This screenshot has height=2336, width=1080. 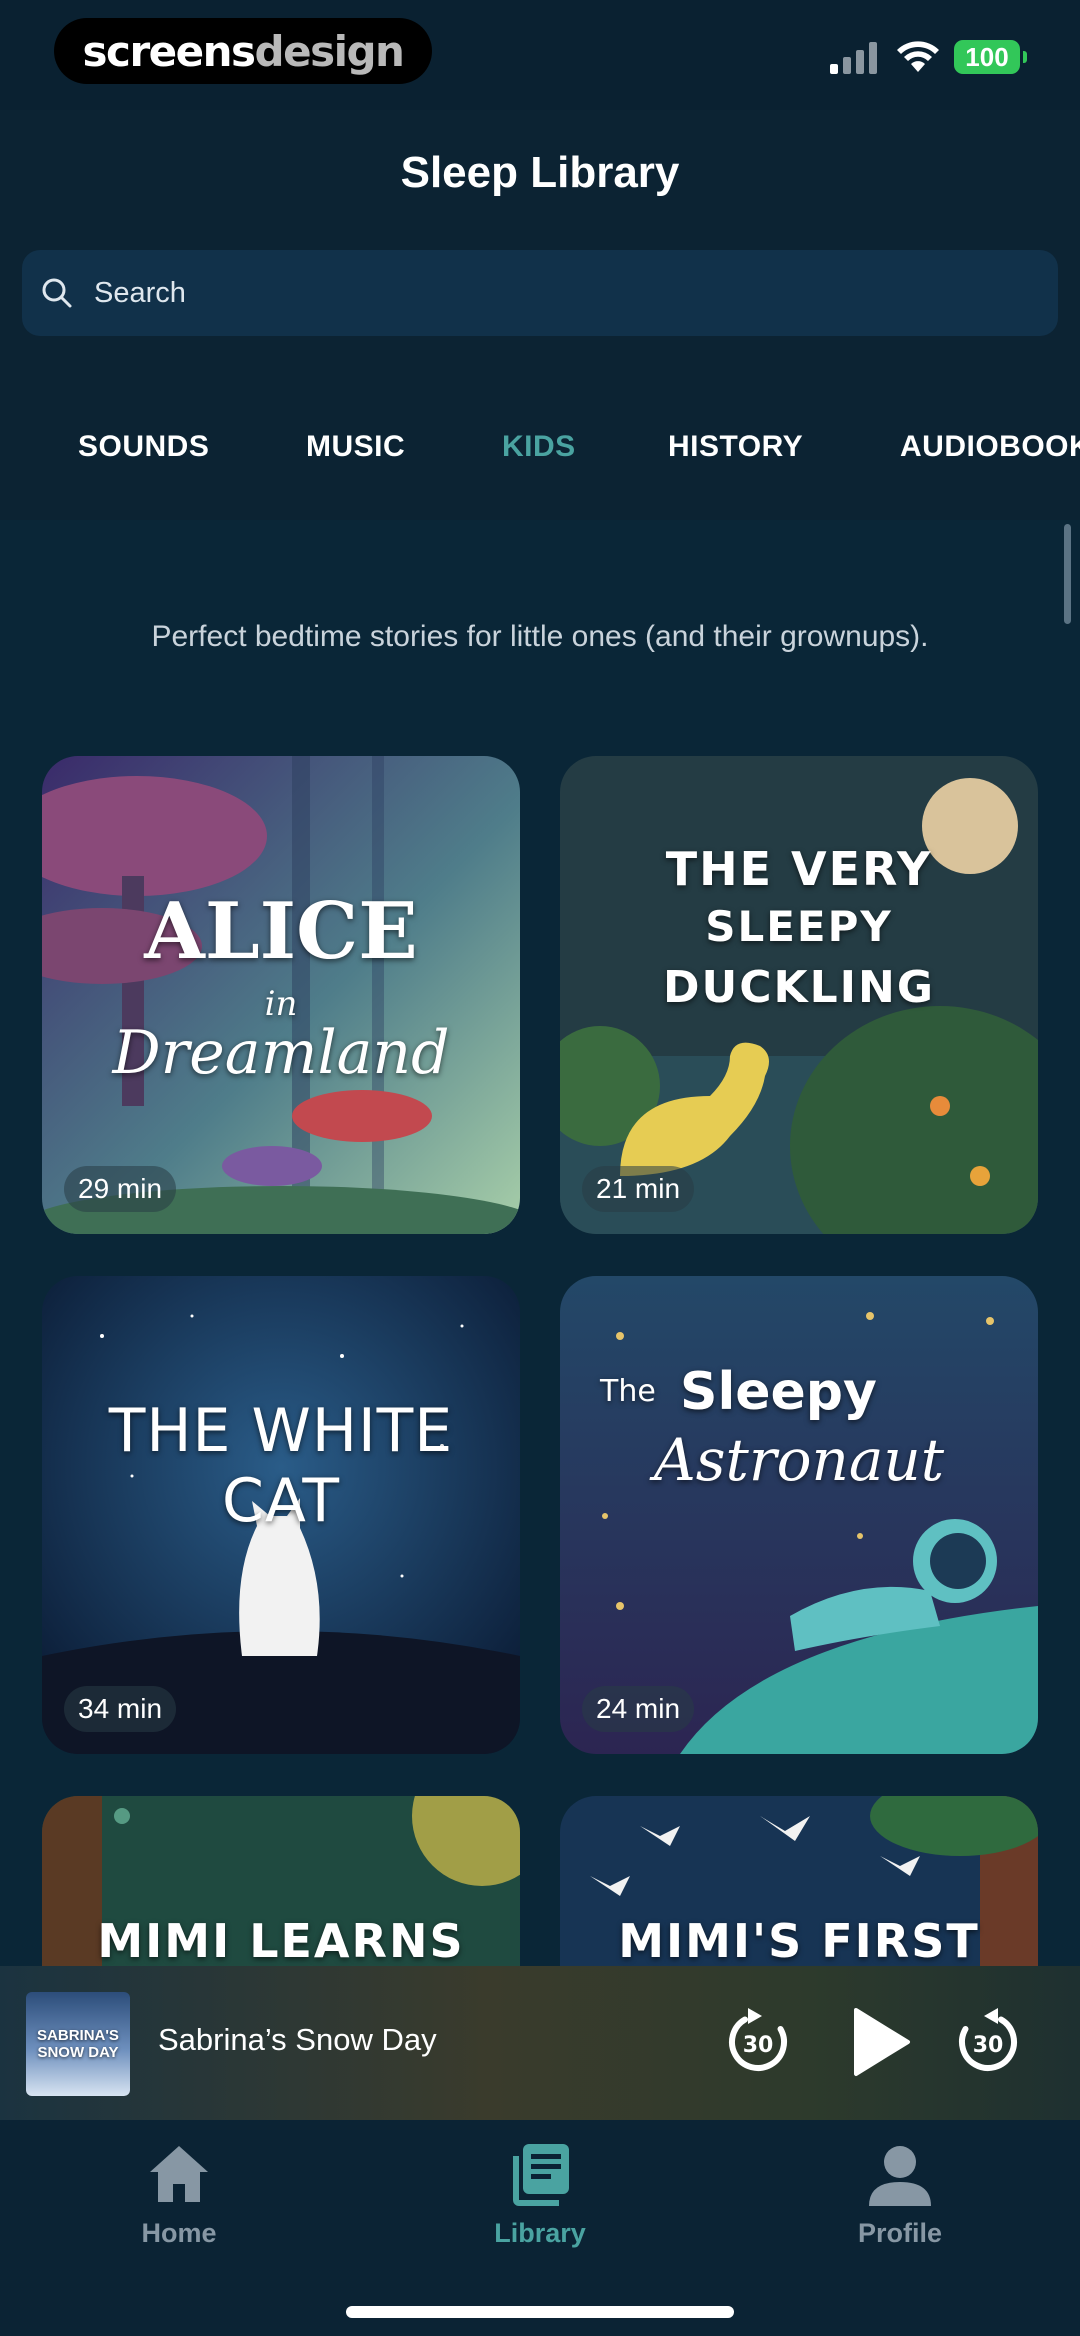 What do you see at coordinates (179, 2174) in the screenshot?
I see `home-icon` at bounding box center [179, 2174].